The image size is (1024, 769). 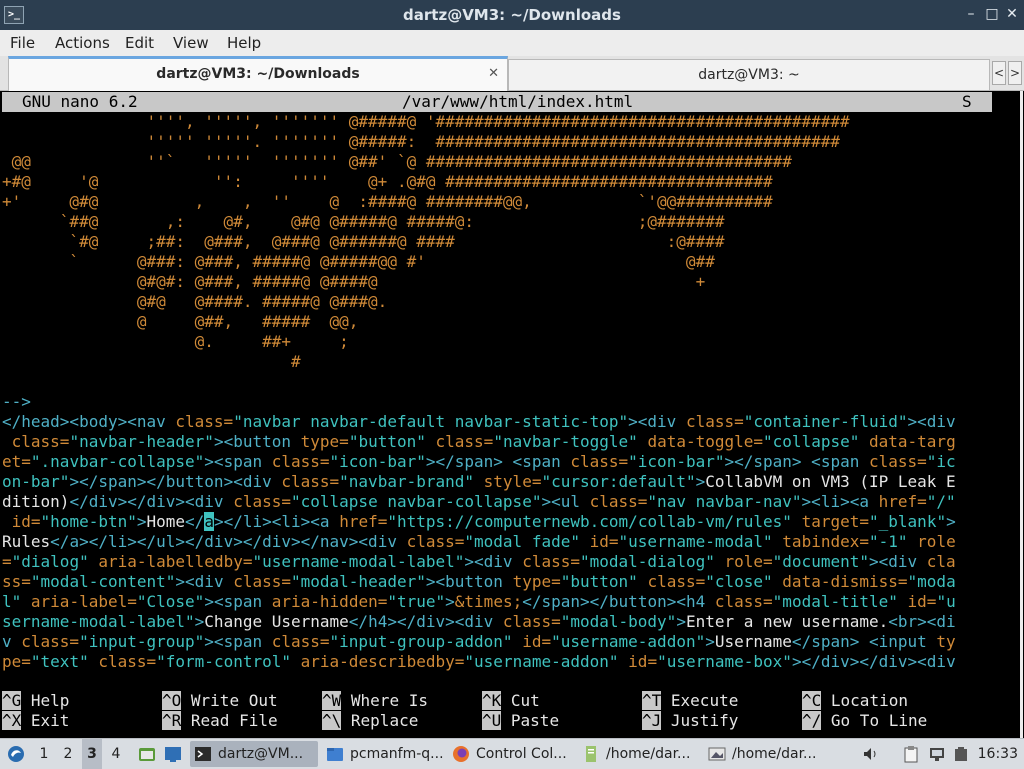 I want to click on nano-filename: /var/www/html/index.html, so click(x=518, y=101).